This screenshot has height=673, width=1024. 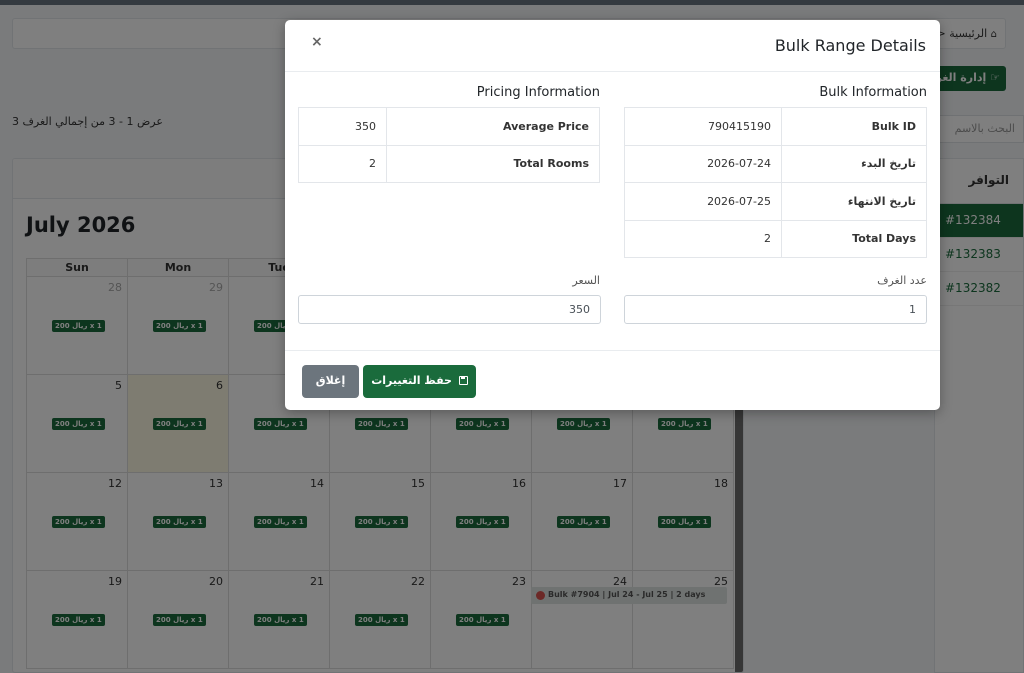 I want to click on average-price-value: 350, so click(x=342, y=126).